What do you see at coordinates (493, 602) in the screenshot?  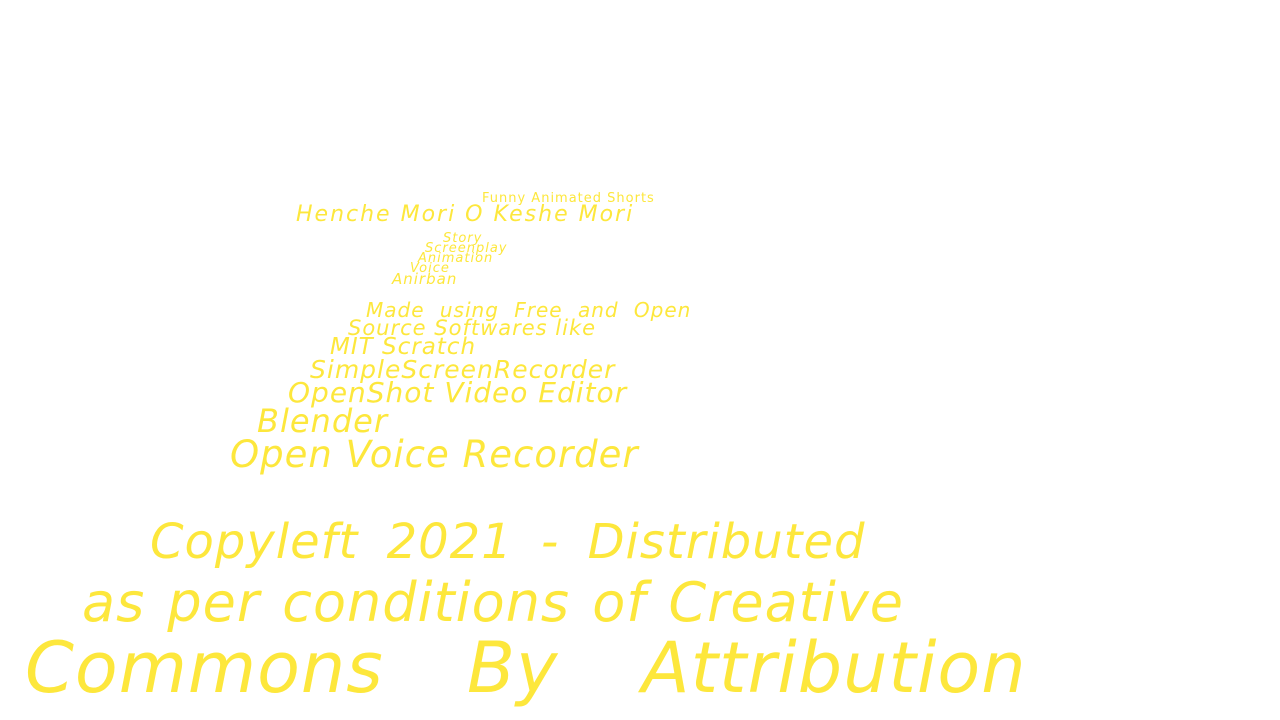 I see `copyleft-line-2: as per conditions of Creative` at bounding box center [493, 602].